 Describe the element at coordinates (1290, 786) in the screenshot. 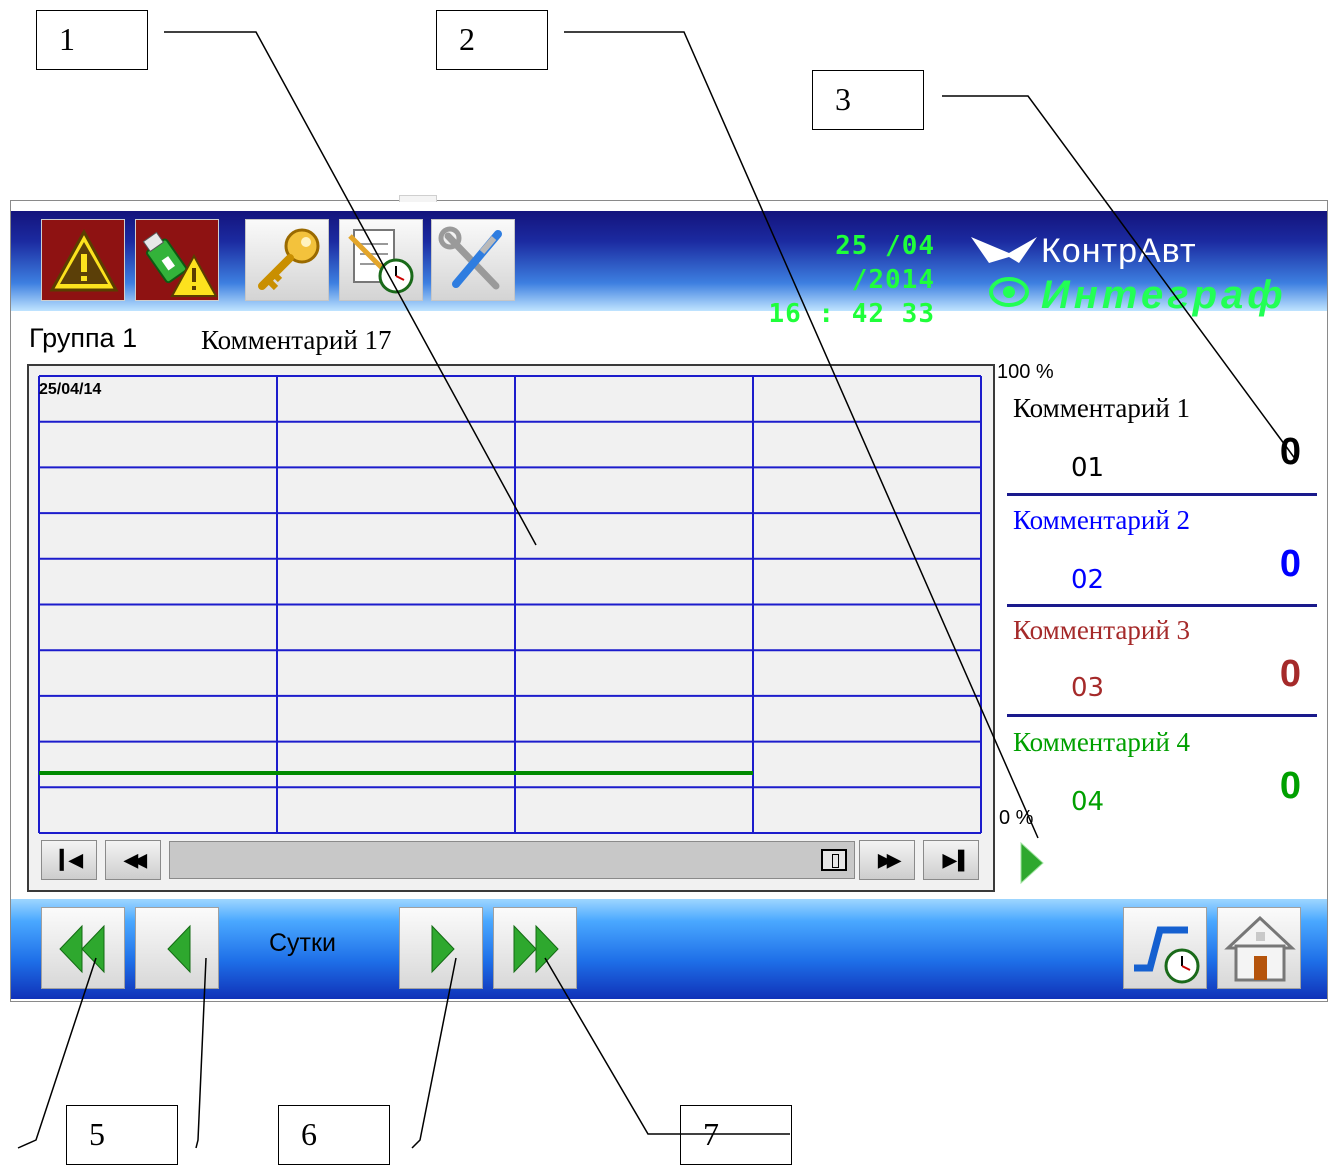

I see `channel-4-value: 0` at that location.